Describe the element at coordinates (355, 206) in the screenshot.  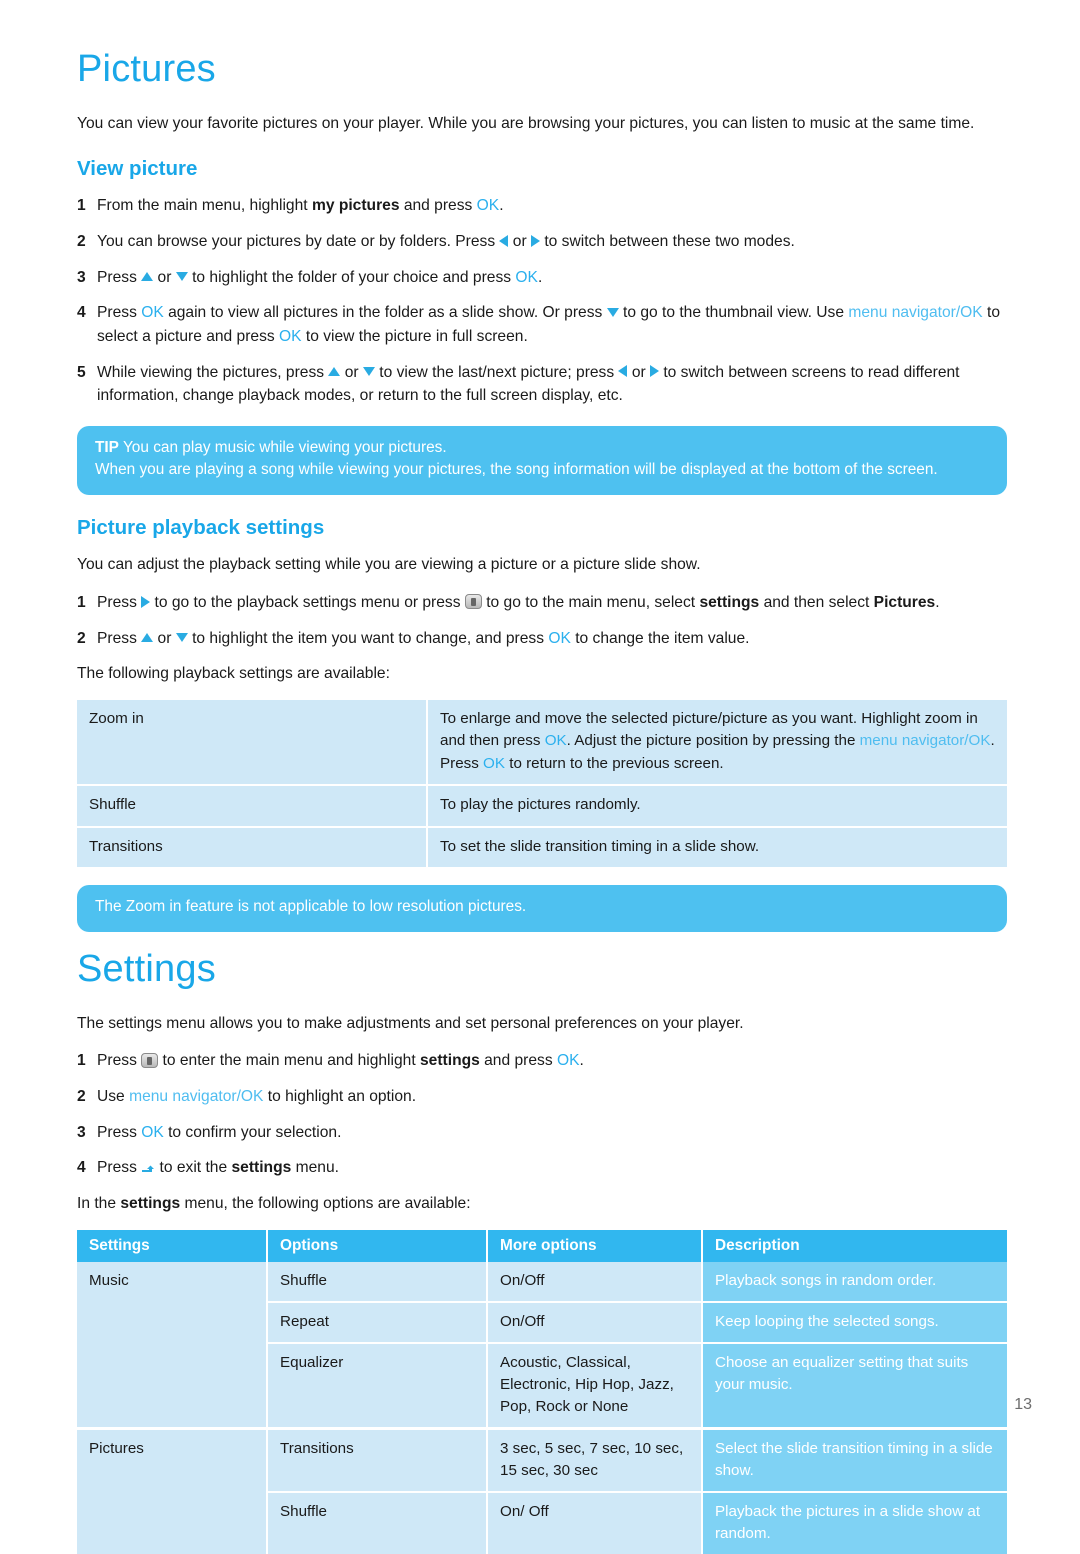
I see `emphasis-text: my pictures` at that location.